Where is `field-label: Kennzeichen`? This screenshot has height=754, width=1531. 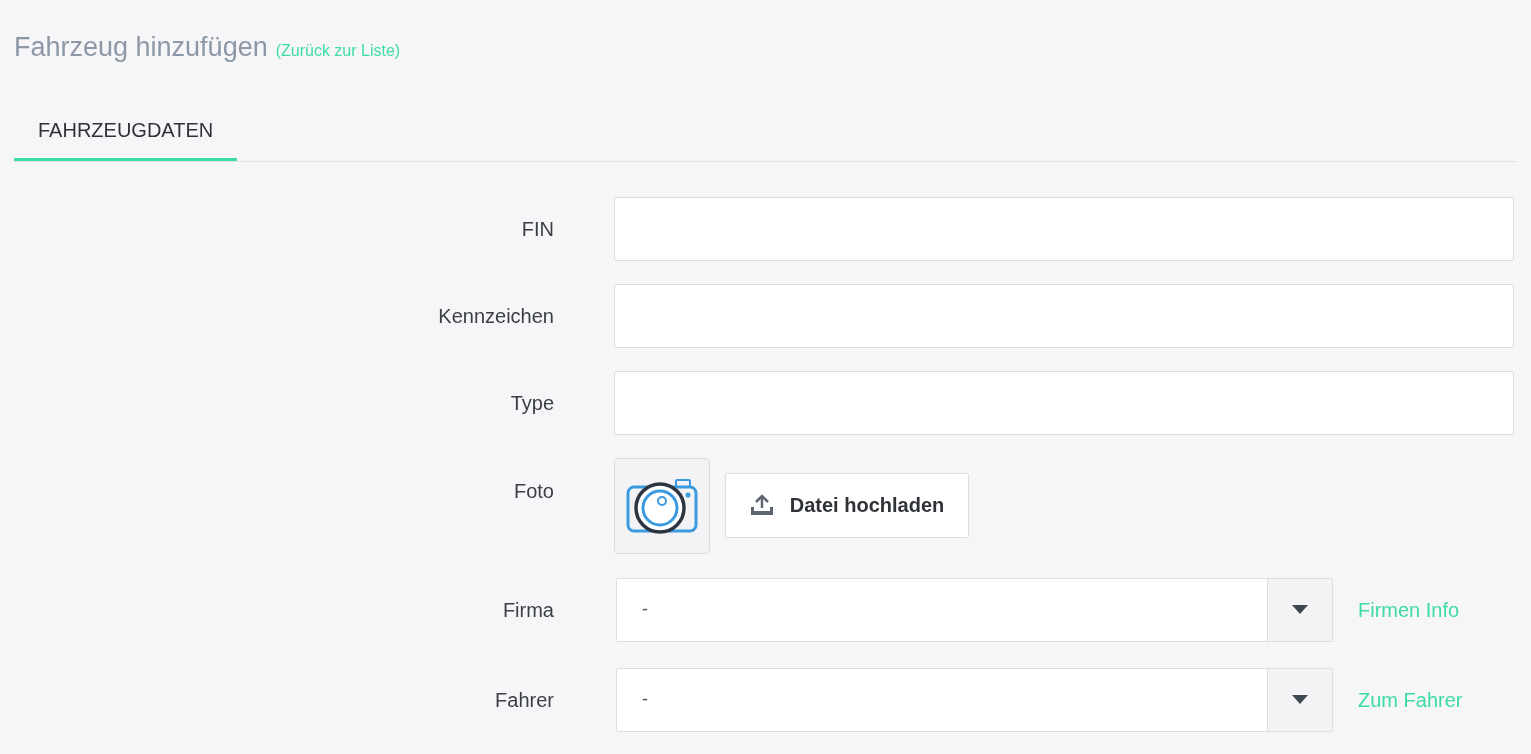
field-label: Kennzeichen is located at coordinates (496, 315).